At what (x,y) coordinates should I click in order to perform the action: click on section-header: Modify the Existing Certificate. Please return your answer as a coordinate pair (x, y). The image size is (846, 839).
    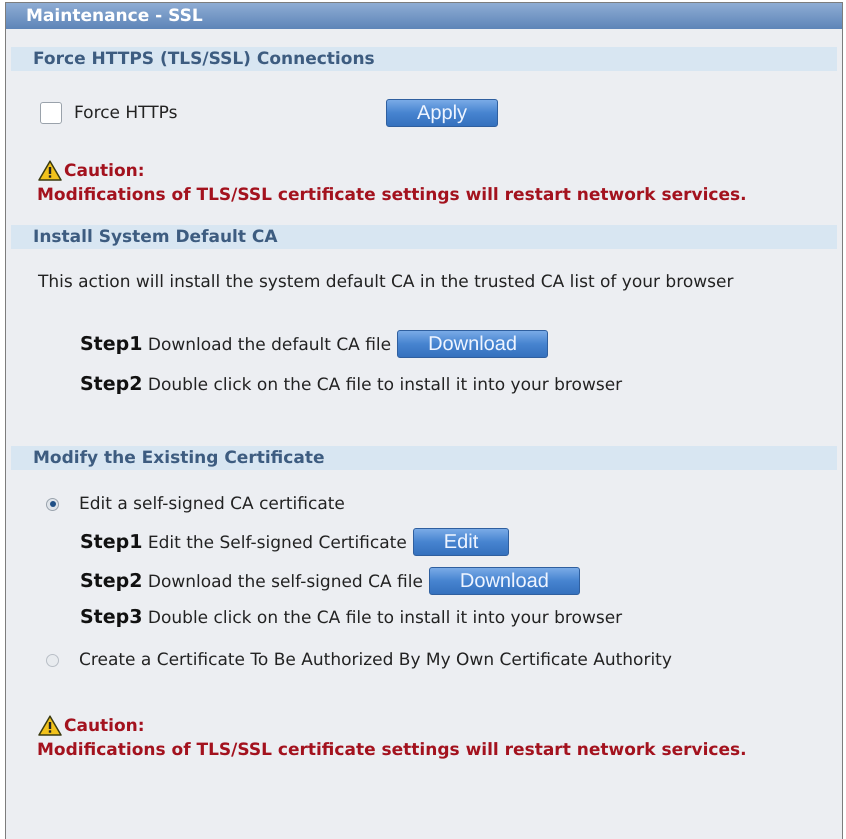
    Looking at the image, I should click on (424, 458).